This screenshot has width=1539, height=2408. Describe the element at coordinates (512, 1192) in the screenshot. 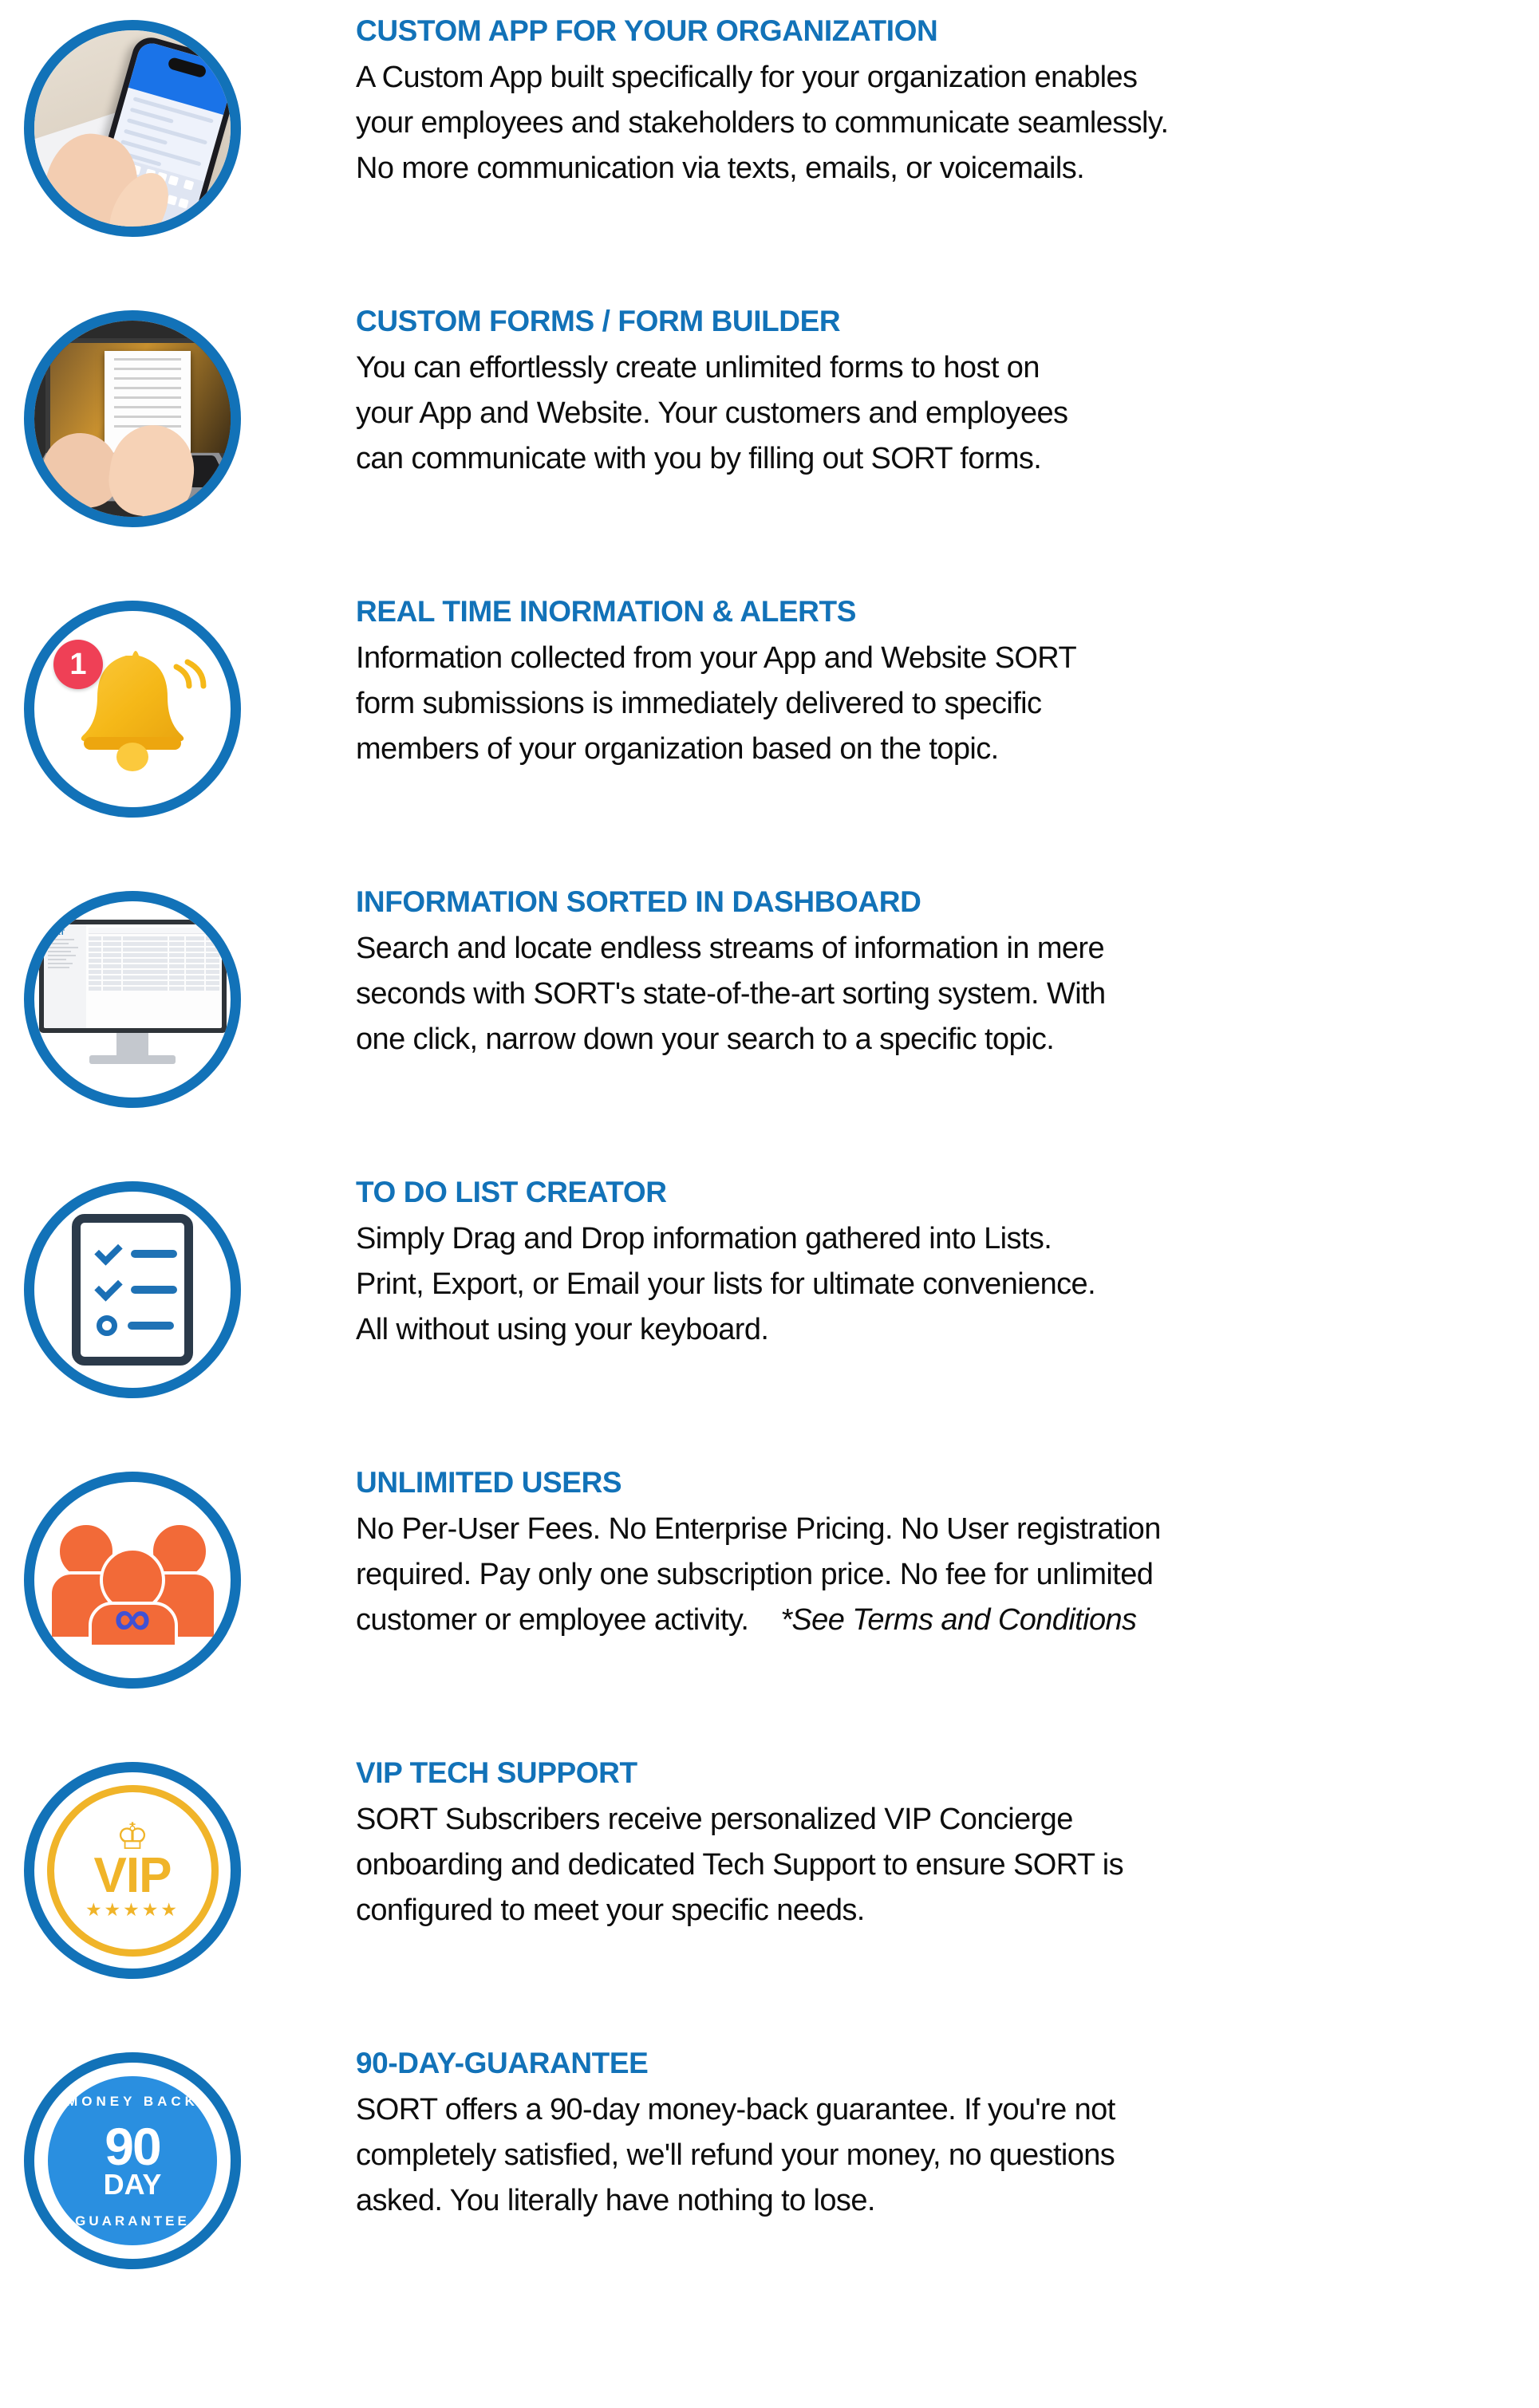

I see `feature-heading: TO DO LIST CREATOR` at that location.